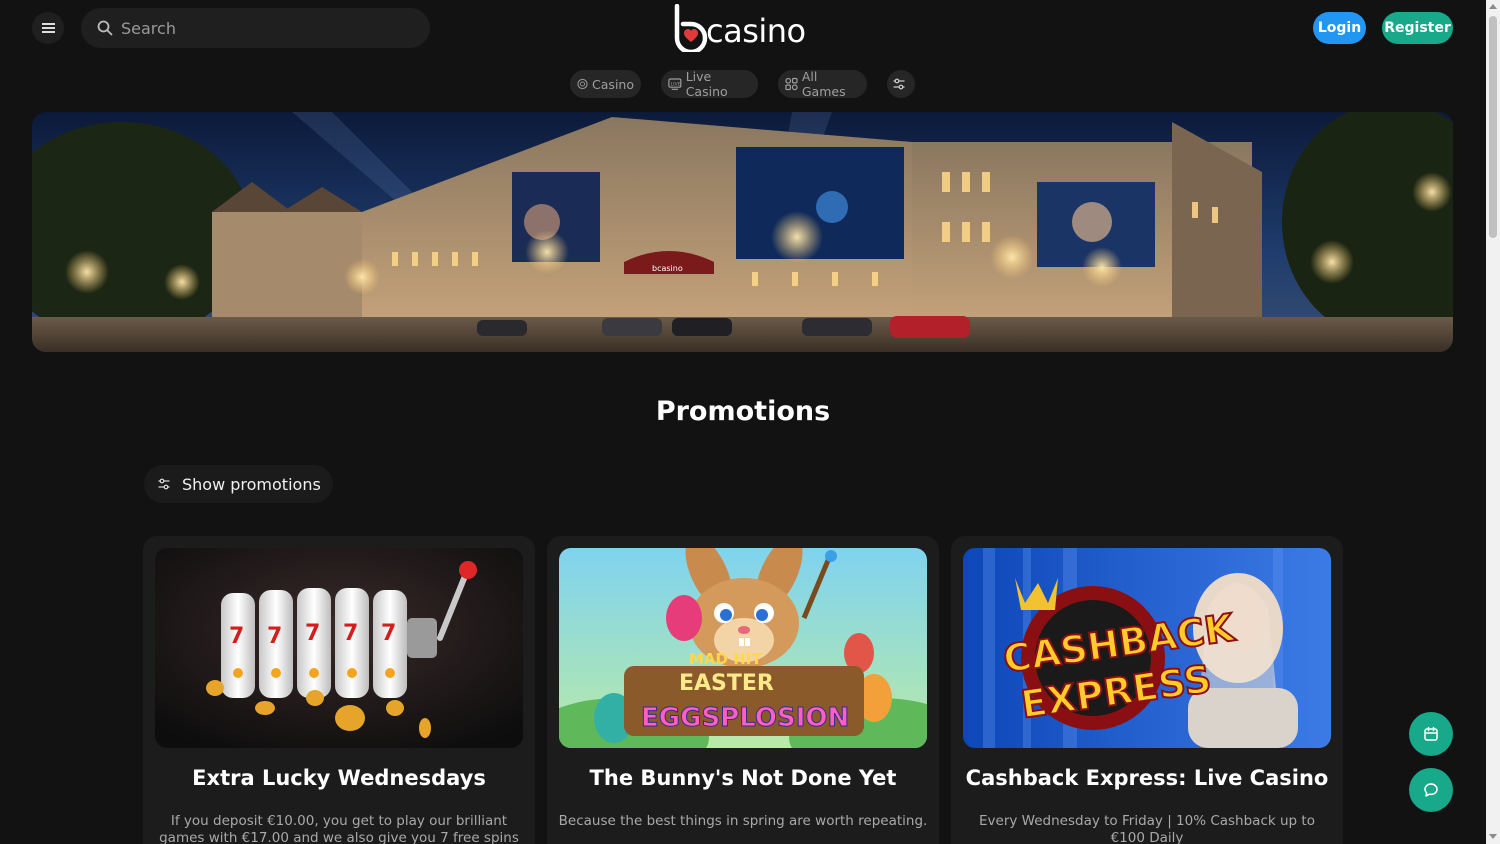 The image size is (1500, 844). What do you see at coordinates (1493, 836) in the screenshot?
I see `scroll-down-arrow-icon` at bounding box center [1493, 836].